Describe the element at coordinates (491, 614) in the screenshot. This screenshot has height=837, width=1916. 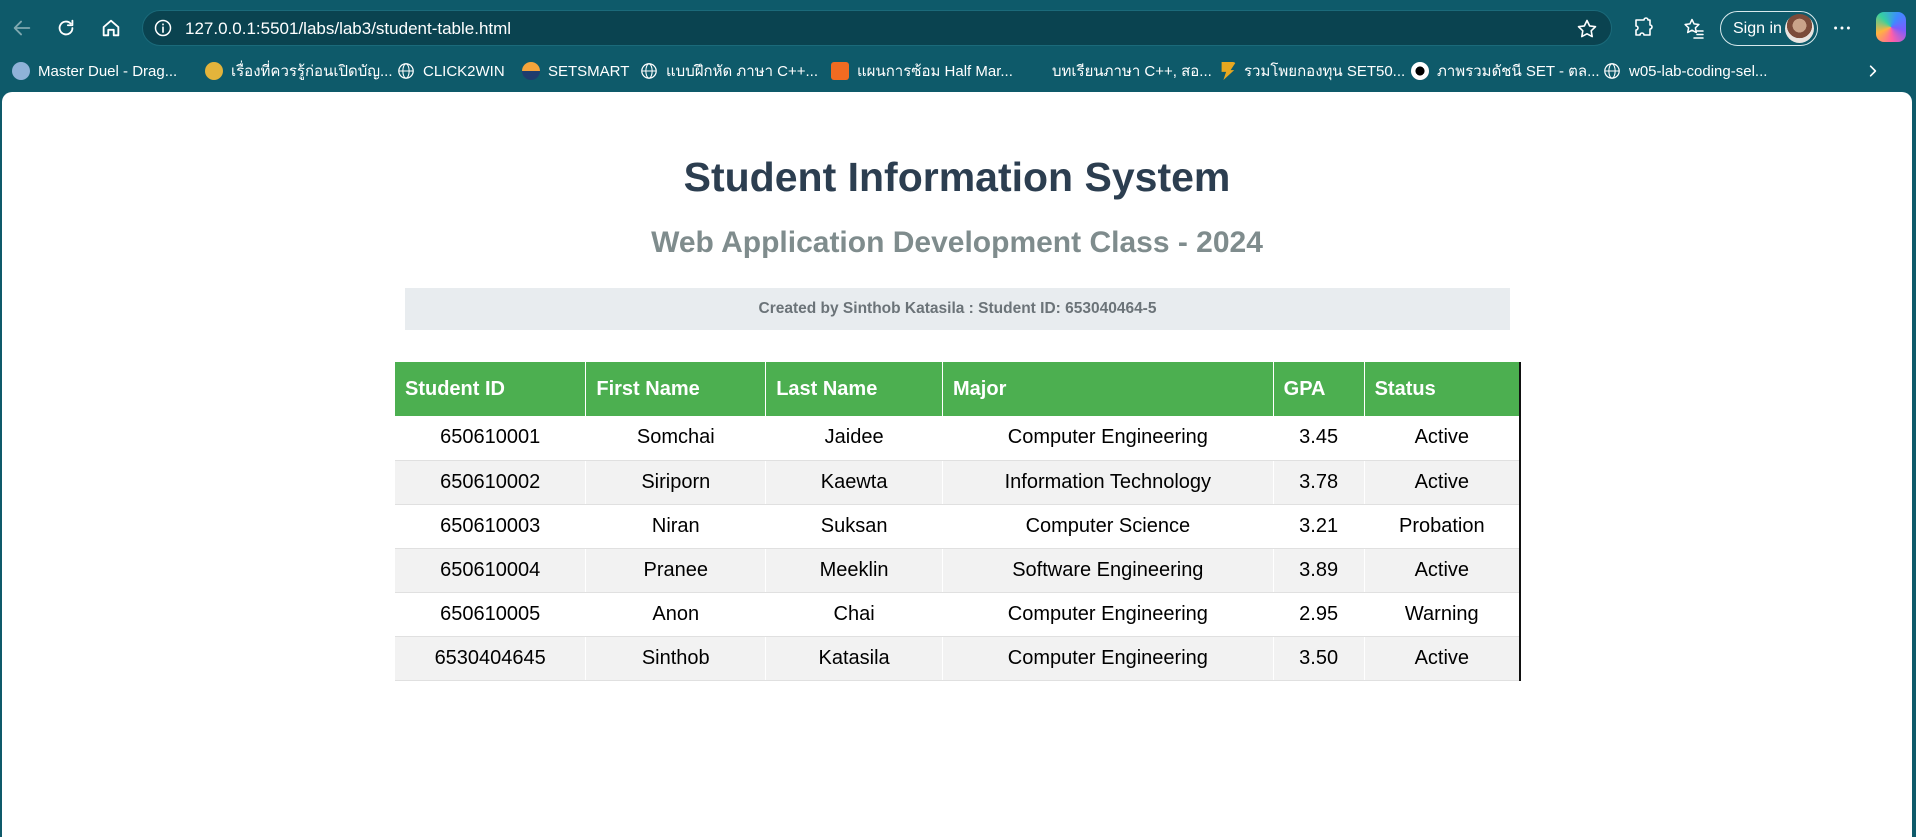
I see `cell-student-id: 650610005` at that location.